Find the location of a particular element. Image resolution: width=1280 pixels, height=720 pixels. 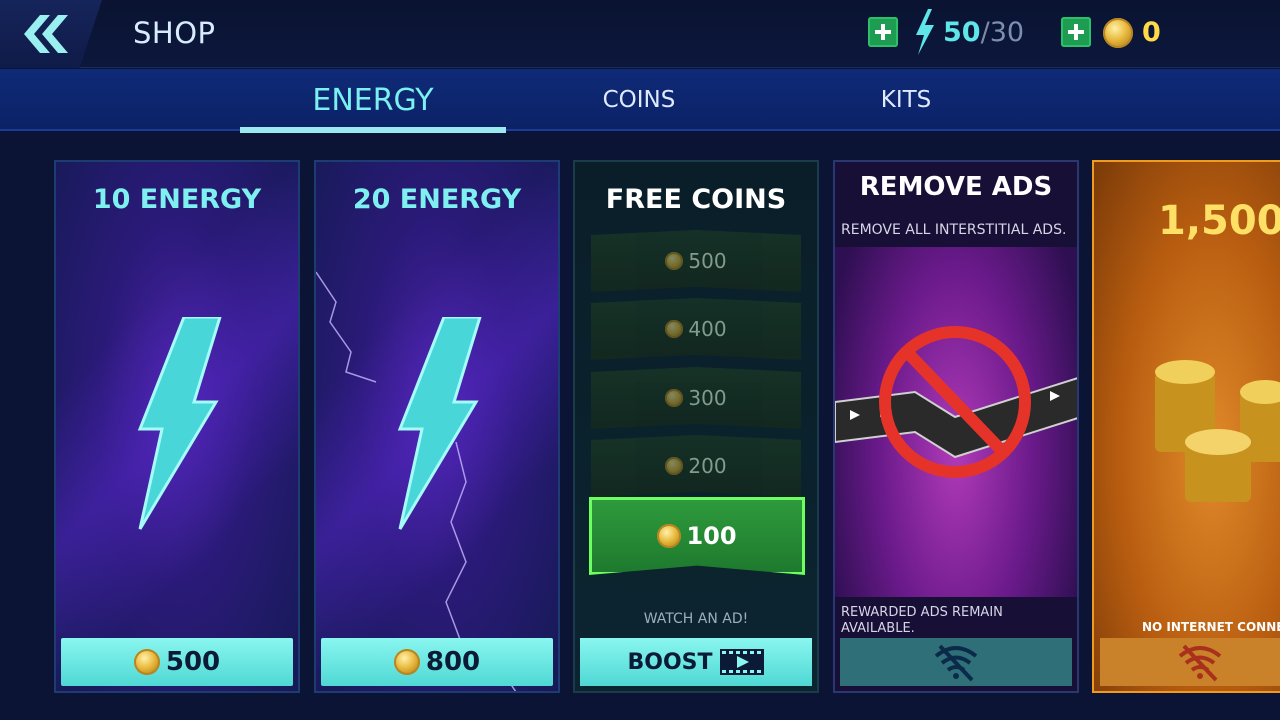

tab-kits: KITS is located at coordinates (906, 100).